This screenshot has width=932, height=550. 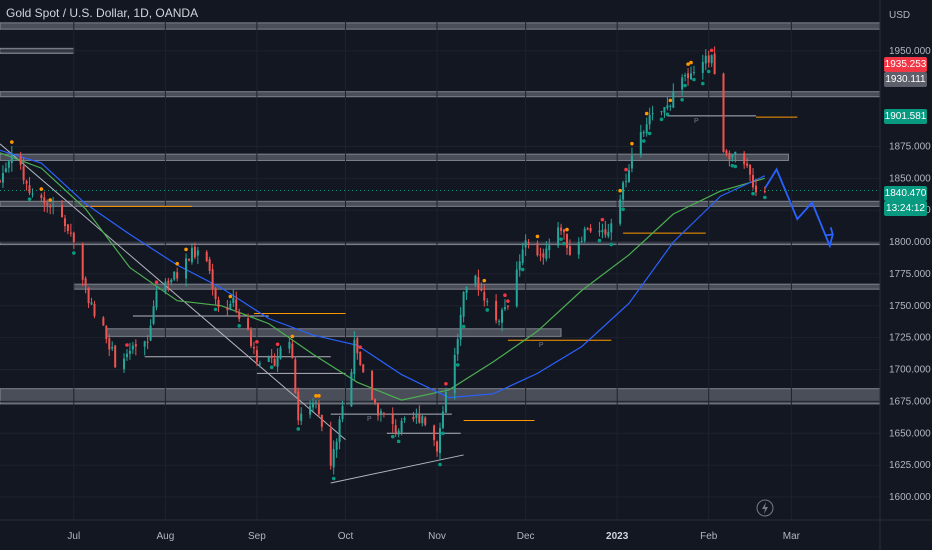 I want to click on x-tick-label: Dec, so click(x=526, y=536).